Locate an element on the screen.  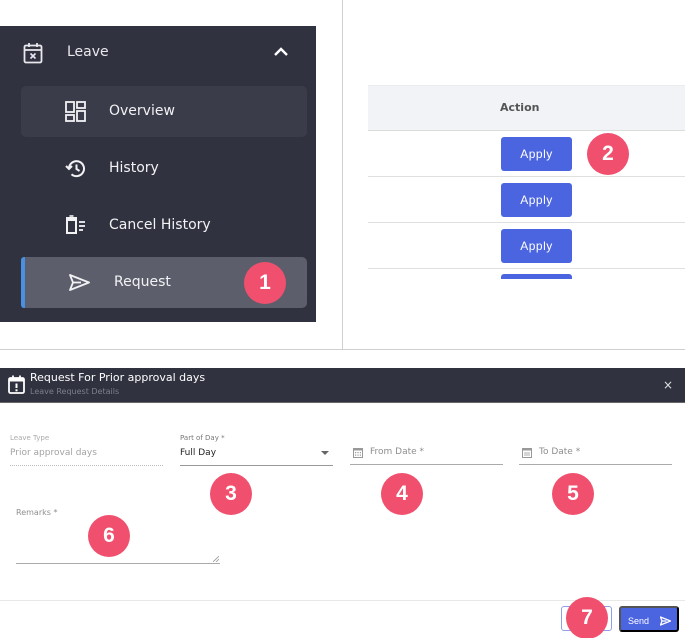
resize-handle-icon is located at coordinates (216, 559).